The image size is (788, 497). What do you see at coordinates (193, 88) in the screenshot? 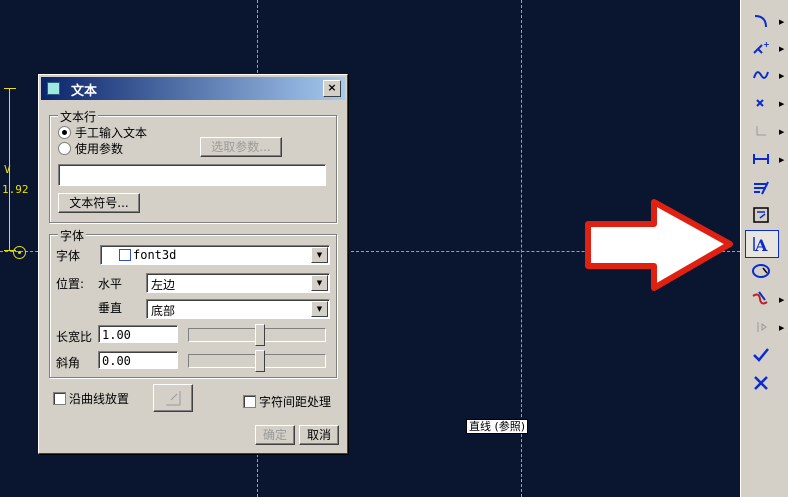
I see `dialog-titlebar: 文本 ×` at bounding box center [193, 88].